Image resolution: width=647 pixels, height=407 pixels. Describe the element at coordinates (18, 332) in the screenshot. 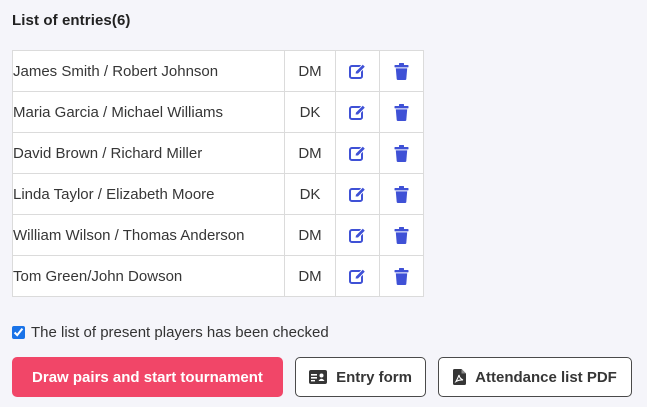

I see `players-checked-checkbox` at that location.